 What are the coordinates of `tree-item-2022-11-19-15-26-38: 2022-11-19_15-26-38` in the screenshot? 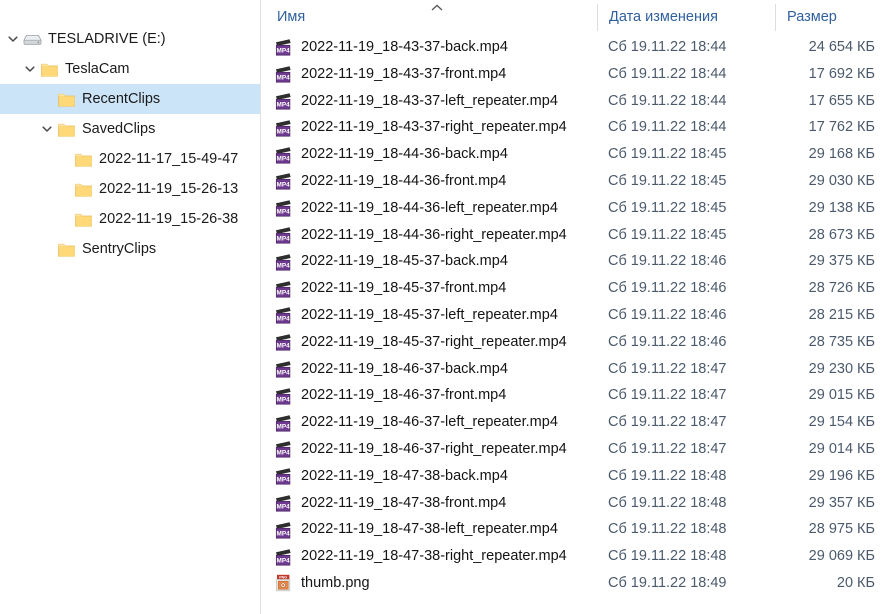 It's located at (130, 219).